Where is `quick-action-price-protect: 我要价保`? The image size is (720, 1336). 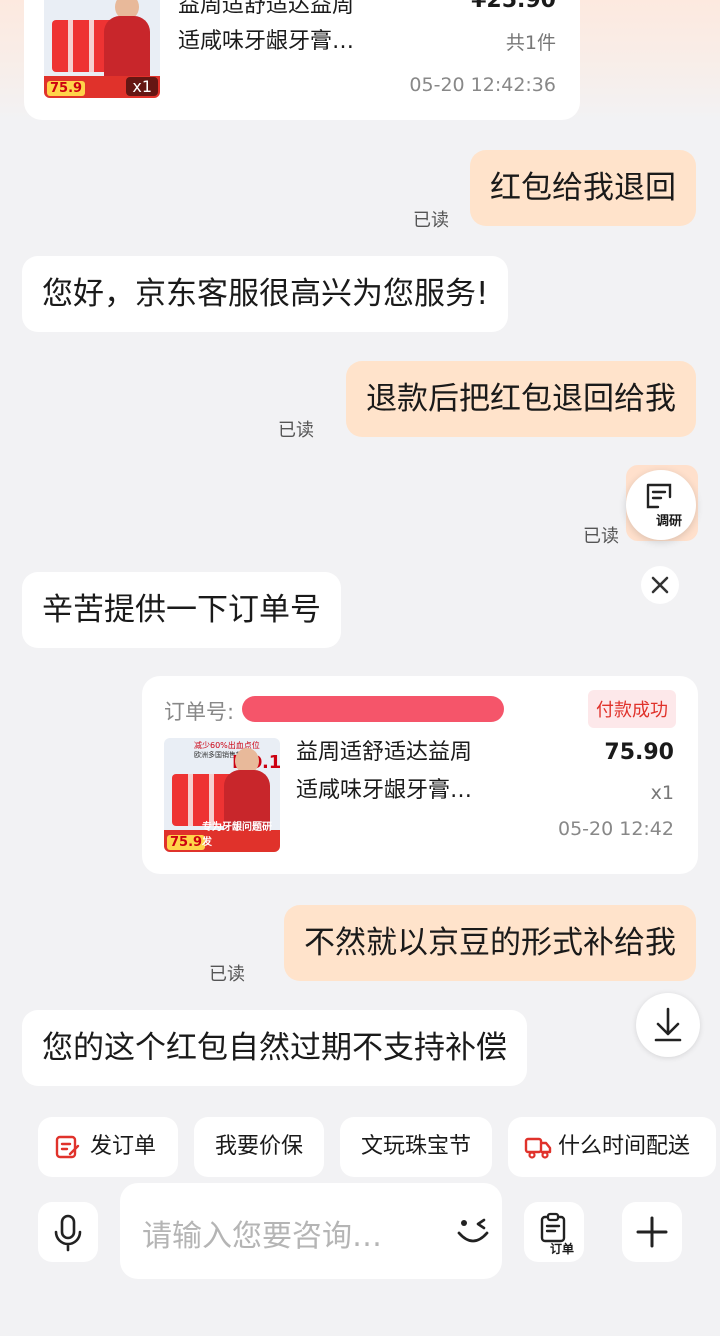 quick-action-price-protect: 我要价保 is located at coordinates (259, 1147).